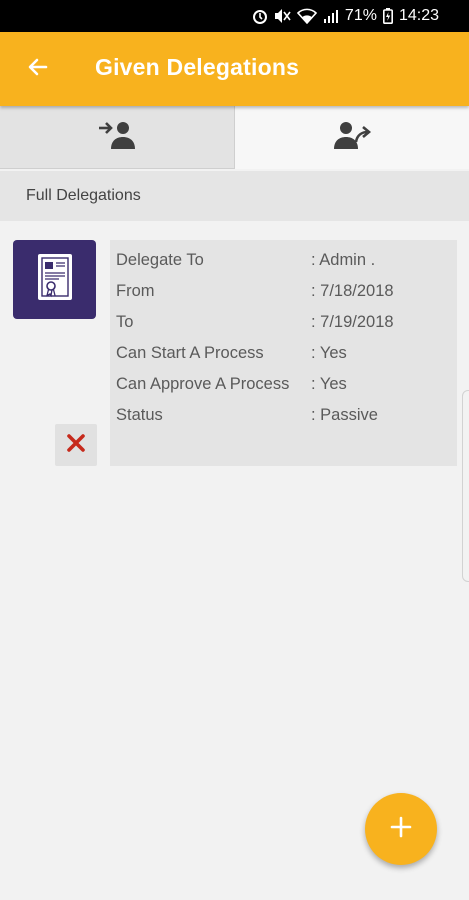 The height and width of the screenshot is (900, 469). What do you see at coordinates (306, 16) in the screenshot?
I see `wifi-icon` at bounding box center [306, 16].